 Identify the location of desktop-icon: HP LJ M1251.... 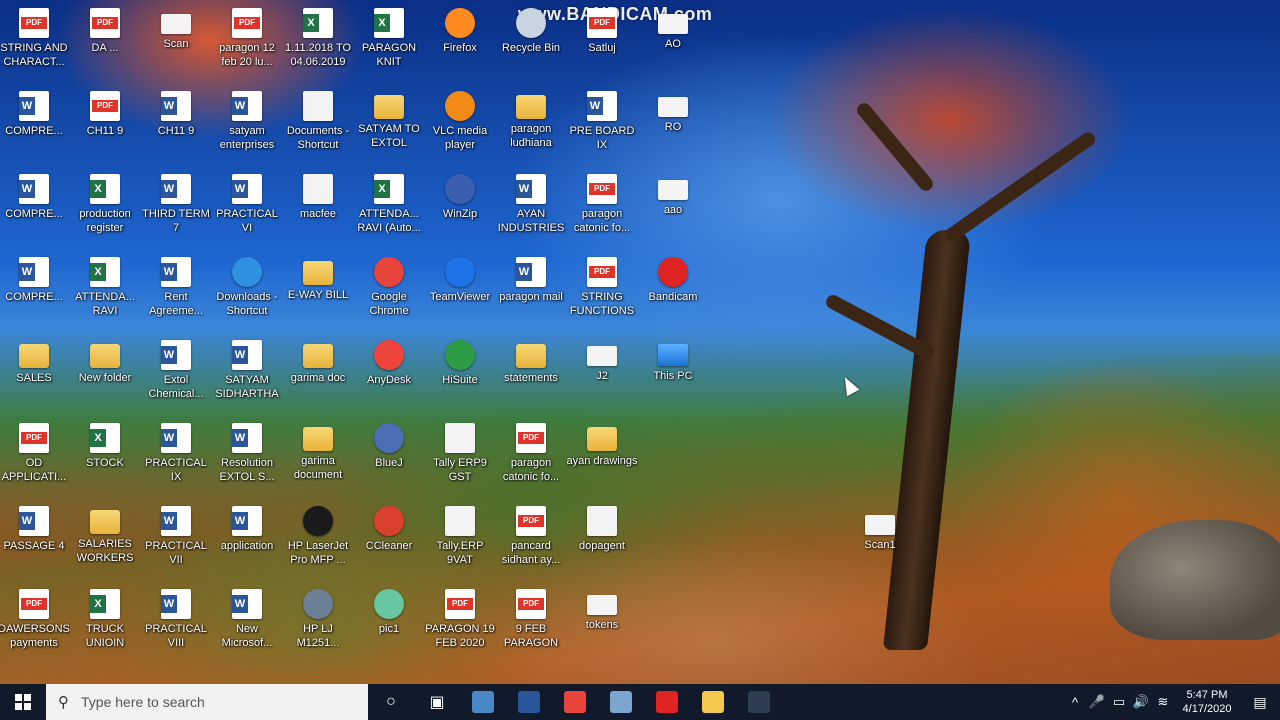
(318, 624).